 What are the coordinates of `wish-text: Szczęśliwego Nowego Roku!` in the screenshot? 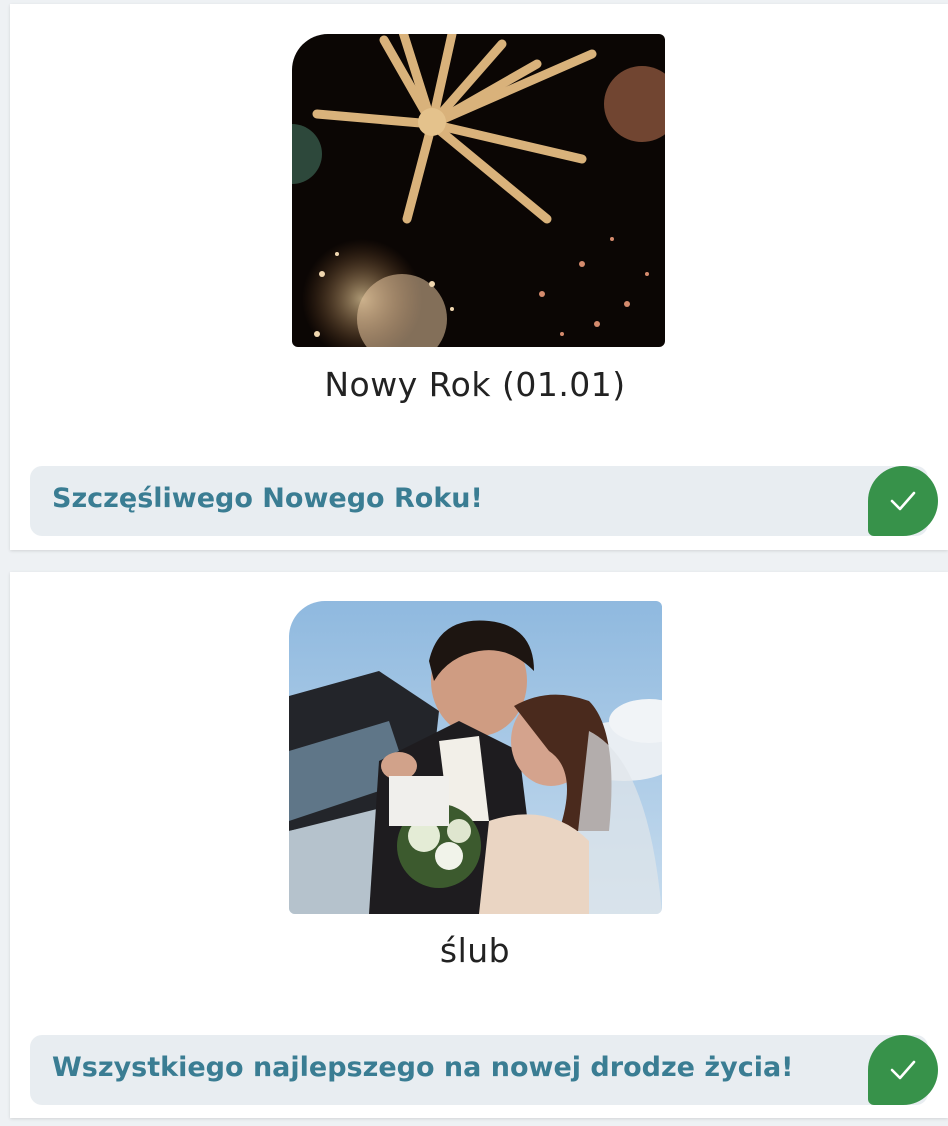 It's located at (267, 498).